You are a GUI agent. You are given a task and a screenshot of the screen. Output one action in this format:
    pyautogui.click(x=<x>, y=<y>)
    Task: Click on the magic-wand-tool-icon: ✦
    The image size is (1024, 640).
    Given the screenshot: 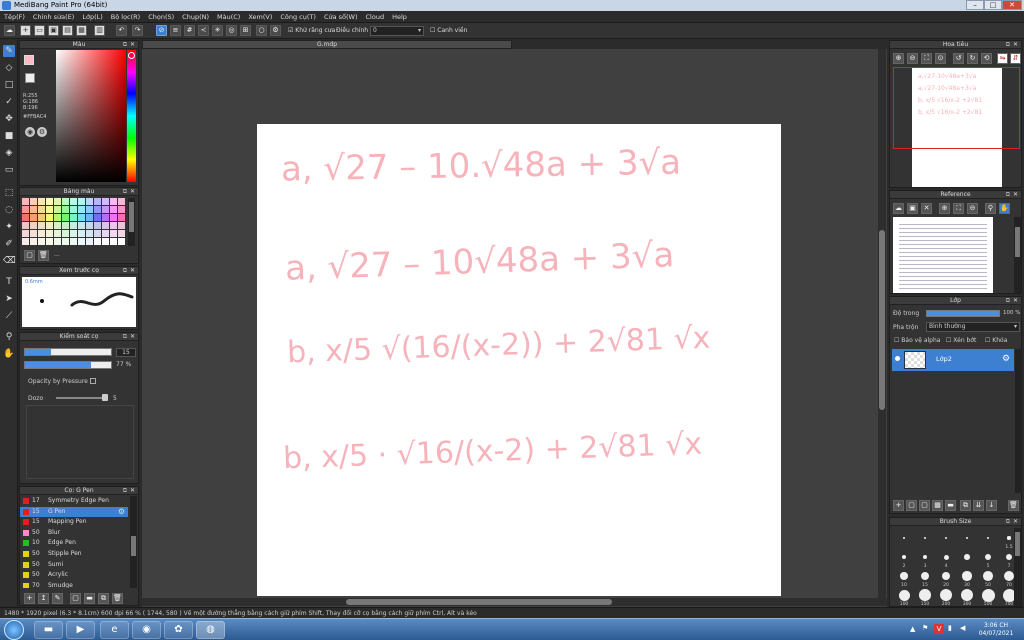 What is the action you would take?
    pyautogui.click(x=9, y=227)
    